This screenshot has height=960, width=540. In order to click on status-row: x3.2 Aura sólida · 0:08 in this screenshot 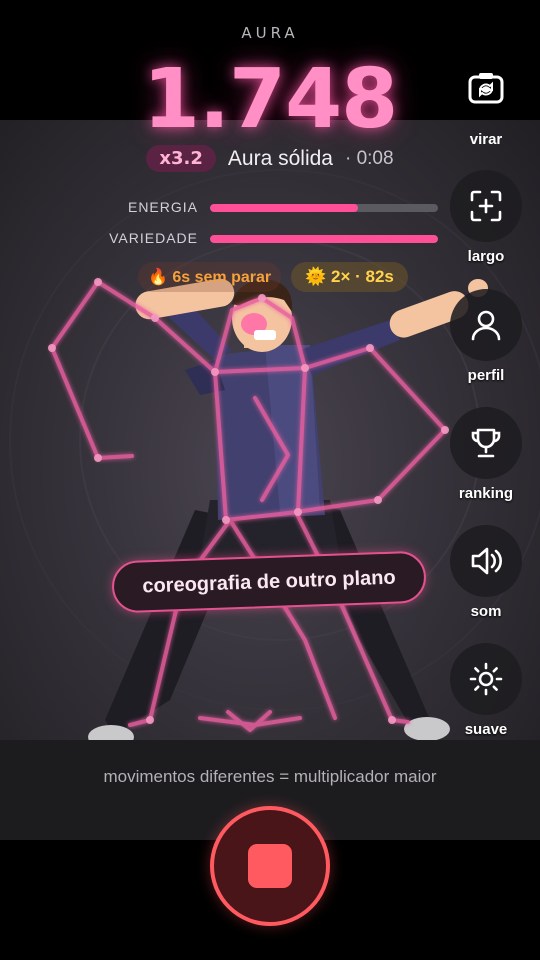, I will do `click(270, 158)`.